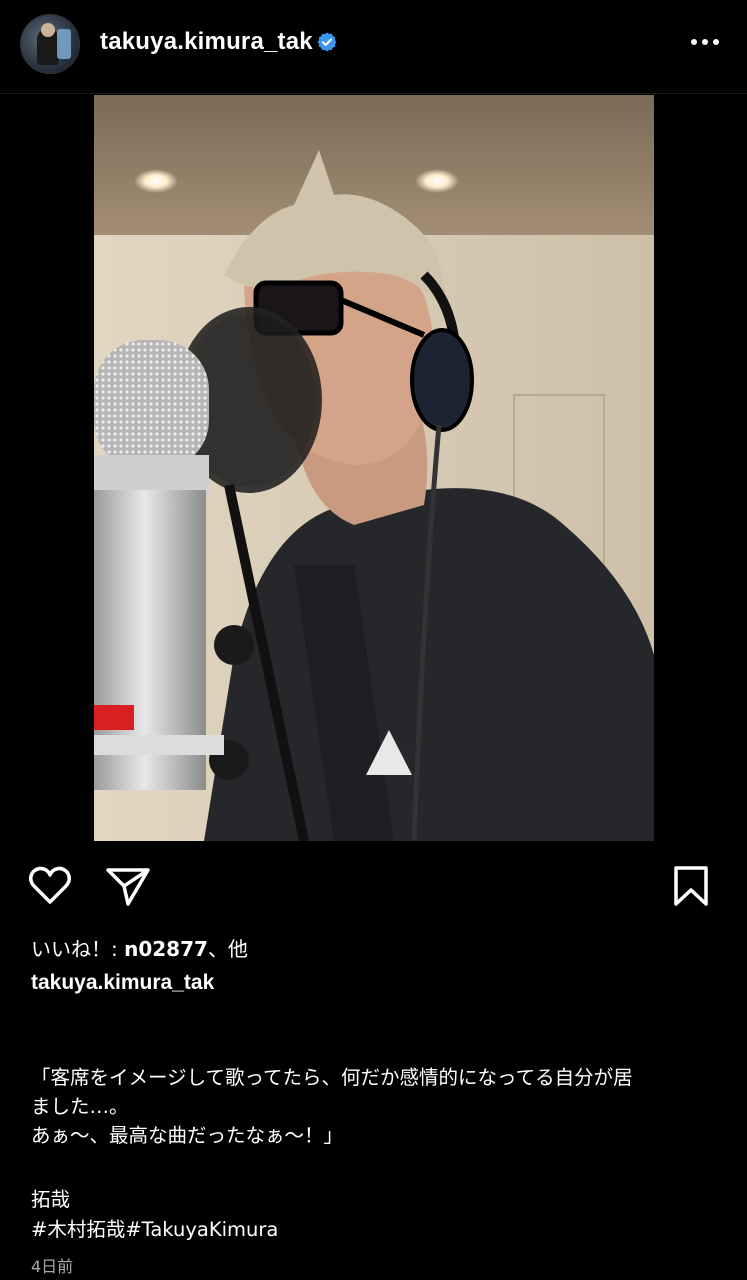 The height and width of the screenshot is (1280, 747). Describe the element at coordinates (50, 44) in the screenshot. I see `avatar-icon` at that location.